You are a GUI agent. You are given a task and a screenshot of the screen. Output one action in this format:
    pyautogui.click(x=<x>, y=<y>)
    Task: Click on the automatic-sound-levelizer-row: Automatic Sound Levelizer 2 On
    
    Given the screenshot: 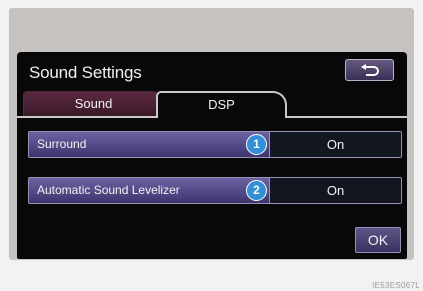 What is the action you would take?
    pyautogui.click(x=215, y=190)
    